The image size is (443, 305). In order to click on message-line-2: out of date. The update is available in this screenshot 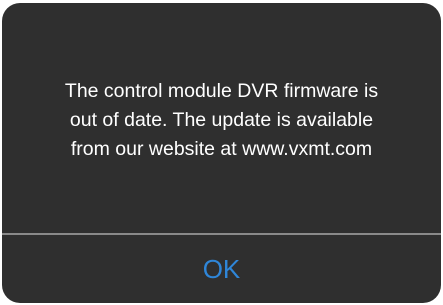, I will do `click(221, 119)`.